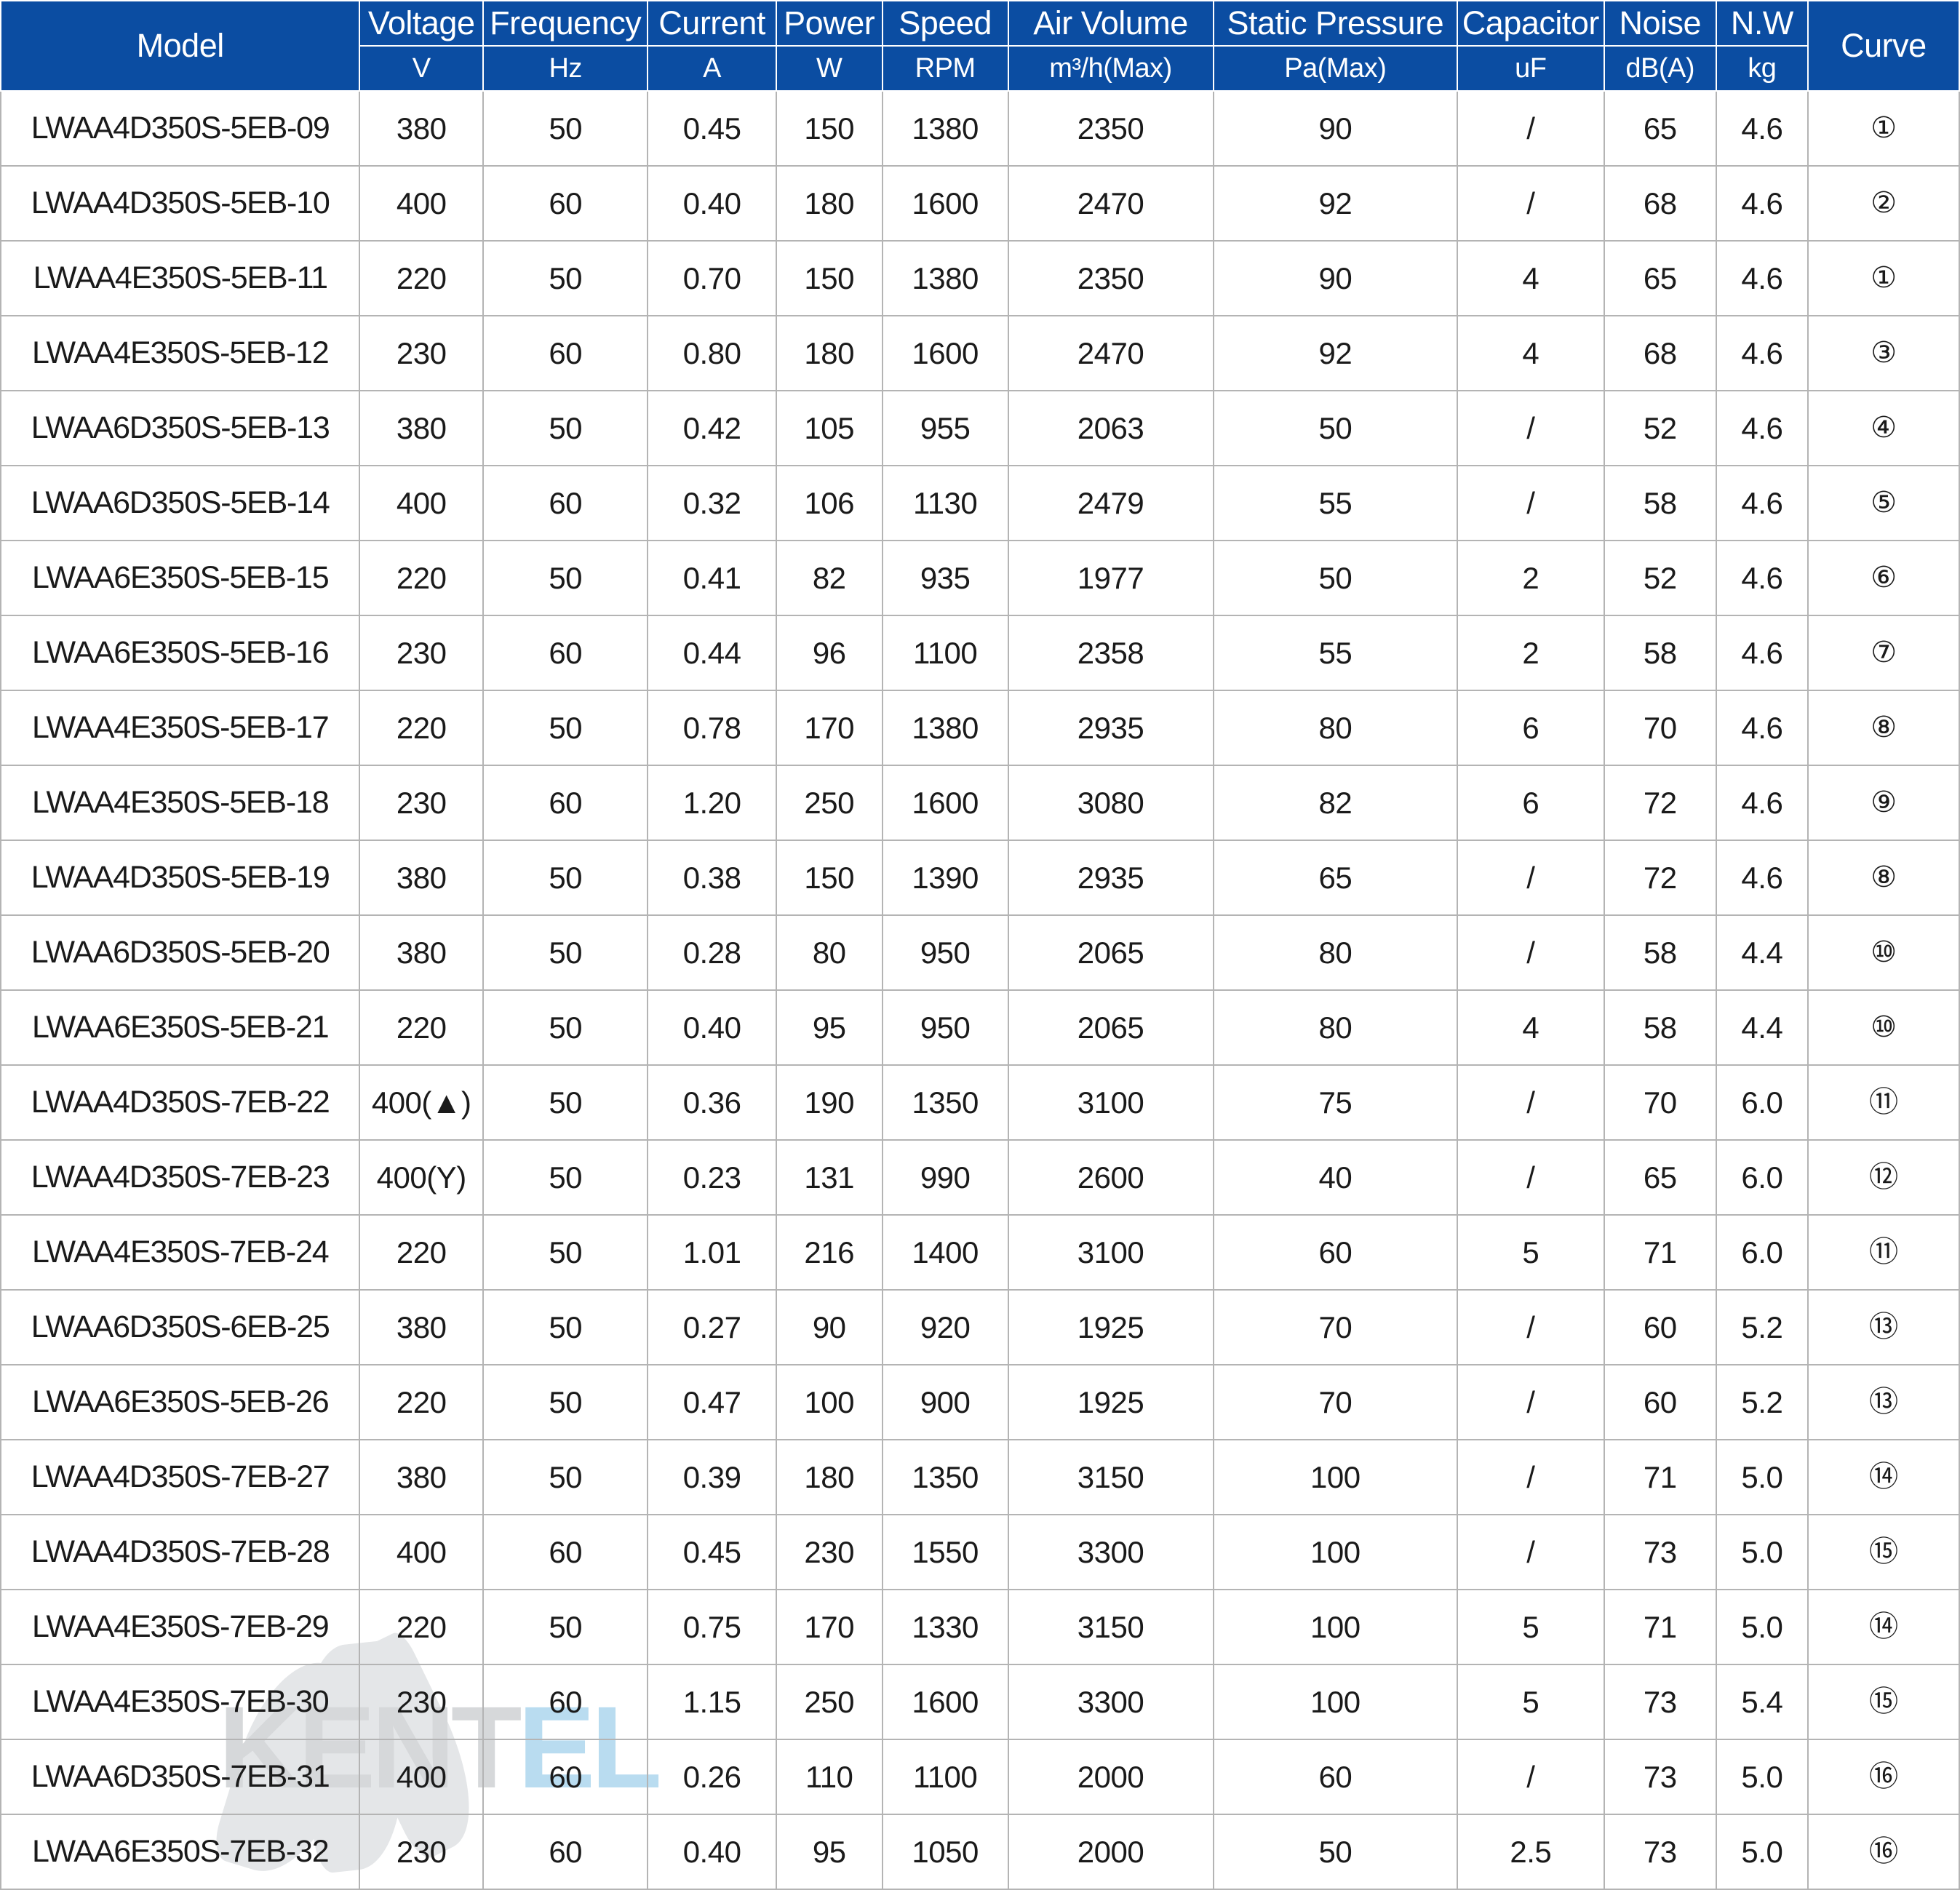 The height and width of the screenshot is (1890, 1960). I want to click on cell-voltage: 380, so click(421, 1327).